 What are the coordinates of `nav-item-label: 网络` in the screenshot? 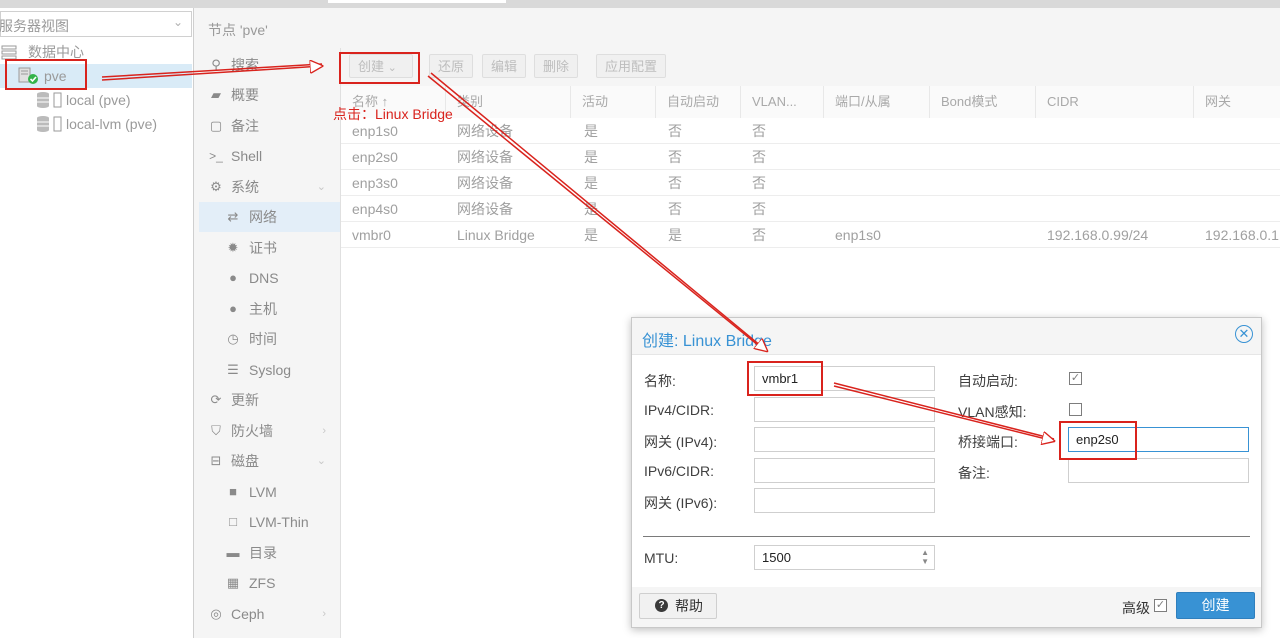 It's located at (263, 217).